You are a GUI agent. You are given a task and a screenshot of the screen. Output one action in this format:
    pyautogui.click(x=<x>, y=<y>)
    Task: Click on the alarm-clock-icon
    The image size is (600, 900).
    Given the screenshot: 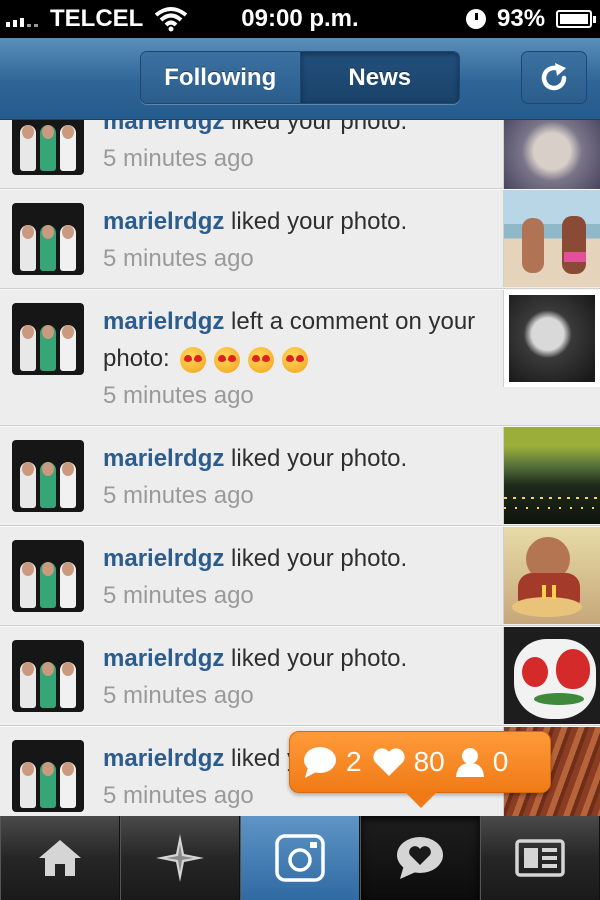 What is the action you would take?
    pyautogui.click(x=476, y=19)
    